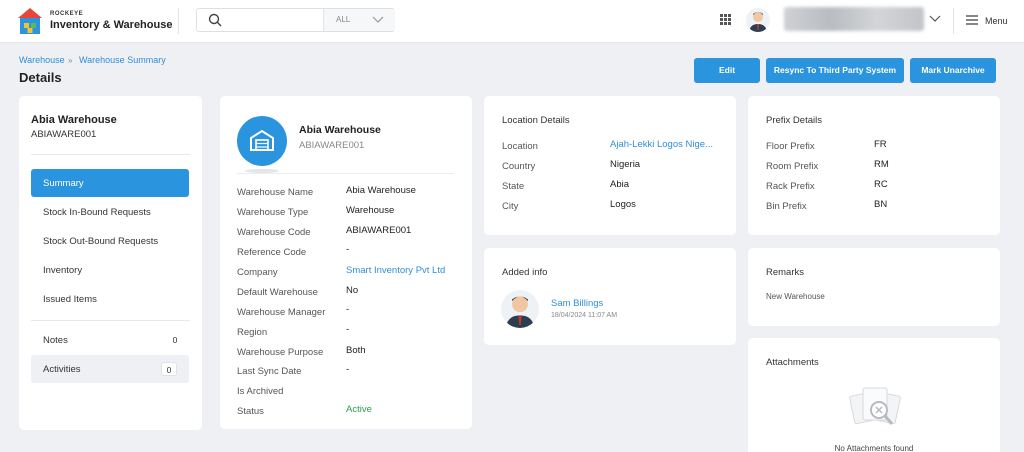 This screenshot has height=452, width=1024. I want to click on field-label: Warehouse Type, so click(273, 212).